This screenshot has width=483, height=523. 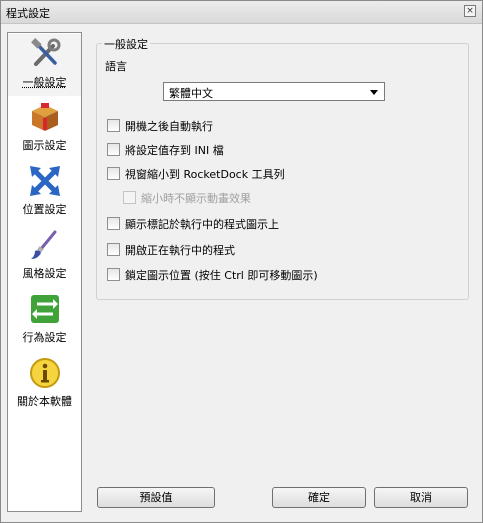 What do you see at coordinates (28, 13) in the screenshot?
I see `window-title: 程式設定` at bounding box center [28, 13].